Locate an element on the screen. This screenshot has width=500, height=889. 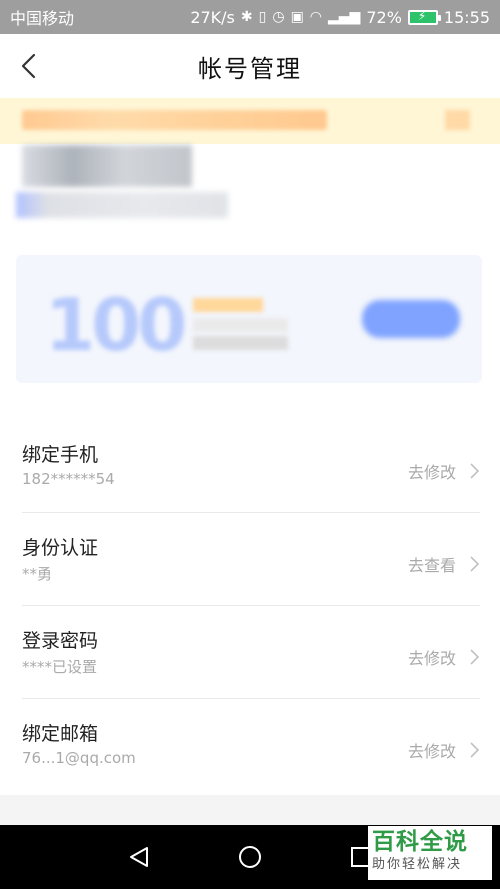
wifi-icon: ◠ is located at coordinates (316, 17).